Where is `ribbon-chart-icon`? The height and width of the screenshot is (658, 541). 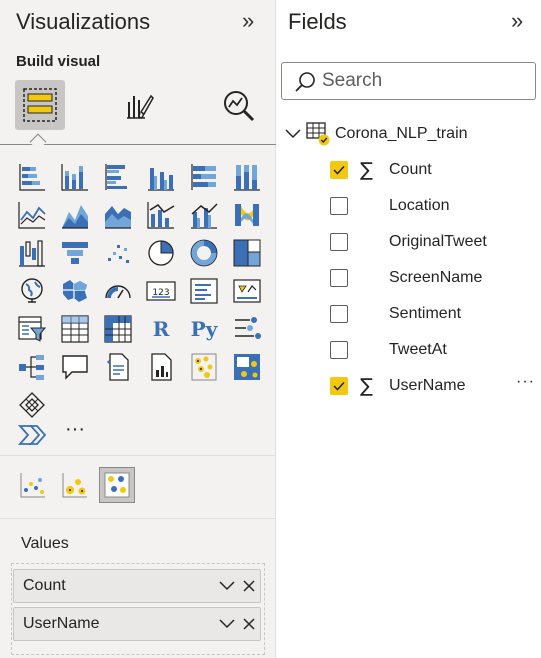 ribbon-chart-icon is located at coordinates (247, 215).